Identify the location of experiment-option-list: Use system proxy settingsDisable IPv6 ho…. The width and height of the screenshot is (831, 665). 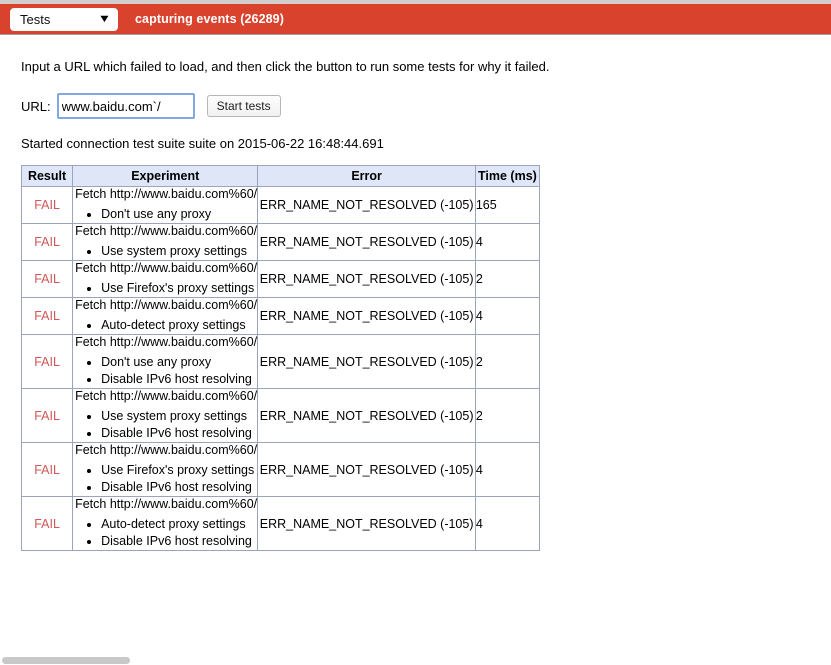
(165, 425).